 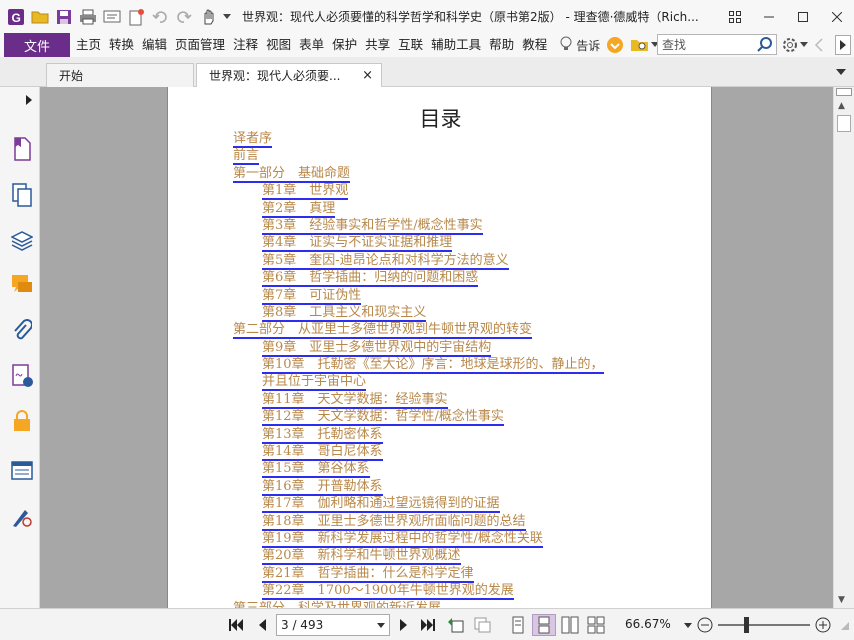 I want to click on menu-help: 帮助, so click(x=501, y=45).